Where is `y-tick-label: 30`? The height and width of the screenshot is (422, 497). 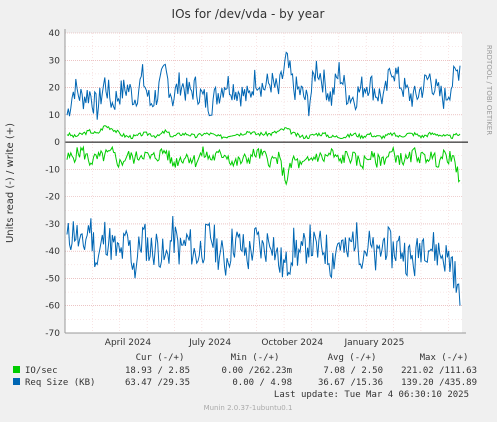
y-tick-label: 30 is located at coordinates (55, 61).